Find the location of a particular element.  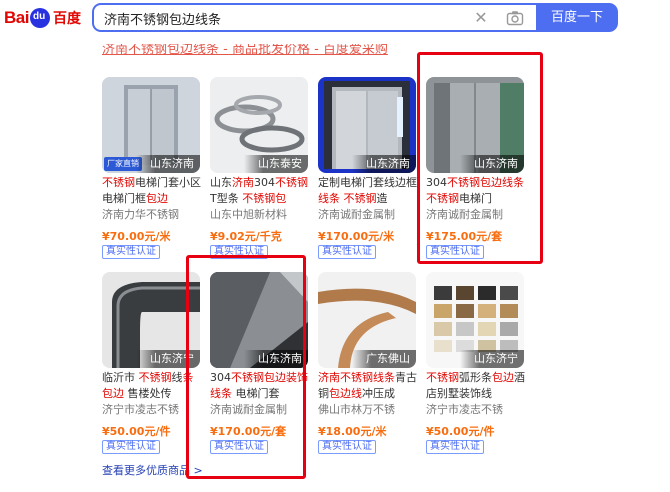

product-image: 广东佛山 is located at coordinates (367, 320).